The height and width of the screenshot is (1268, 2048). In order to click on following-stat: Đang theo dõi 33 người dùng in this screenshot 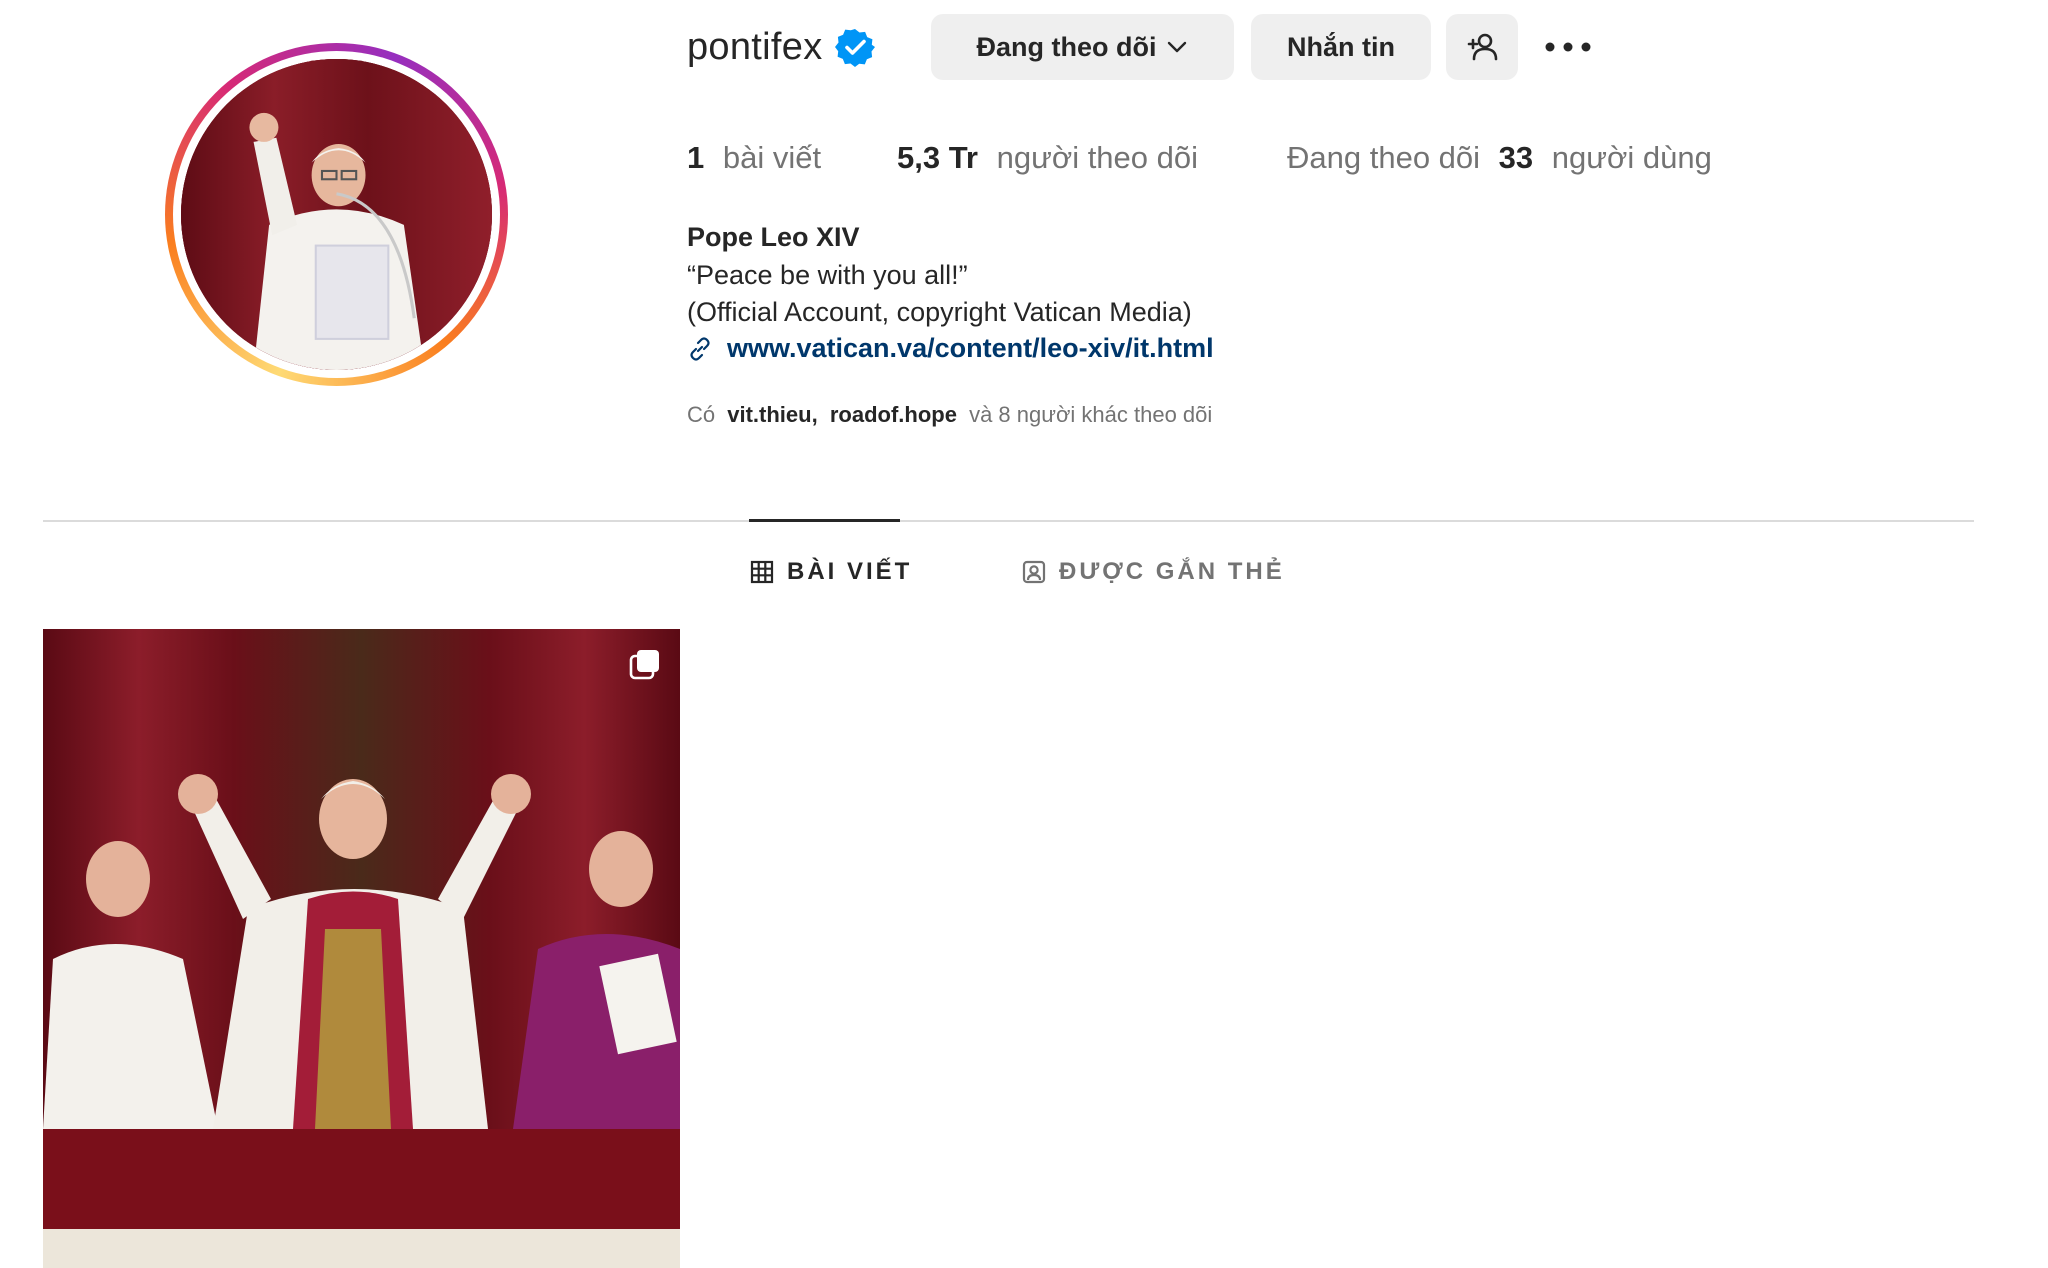, I will do `click(1499, 158)`.